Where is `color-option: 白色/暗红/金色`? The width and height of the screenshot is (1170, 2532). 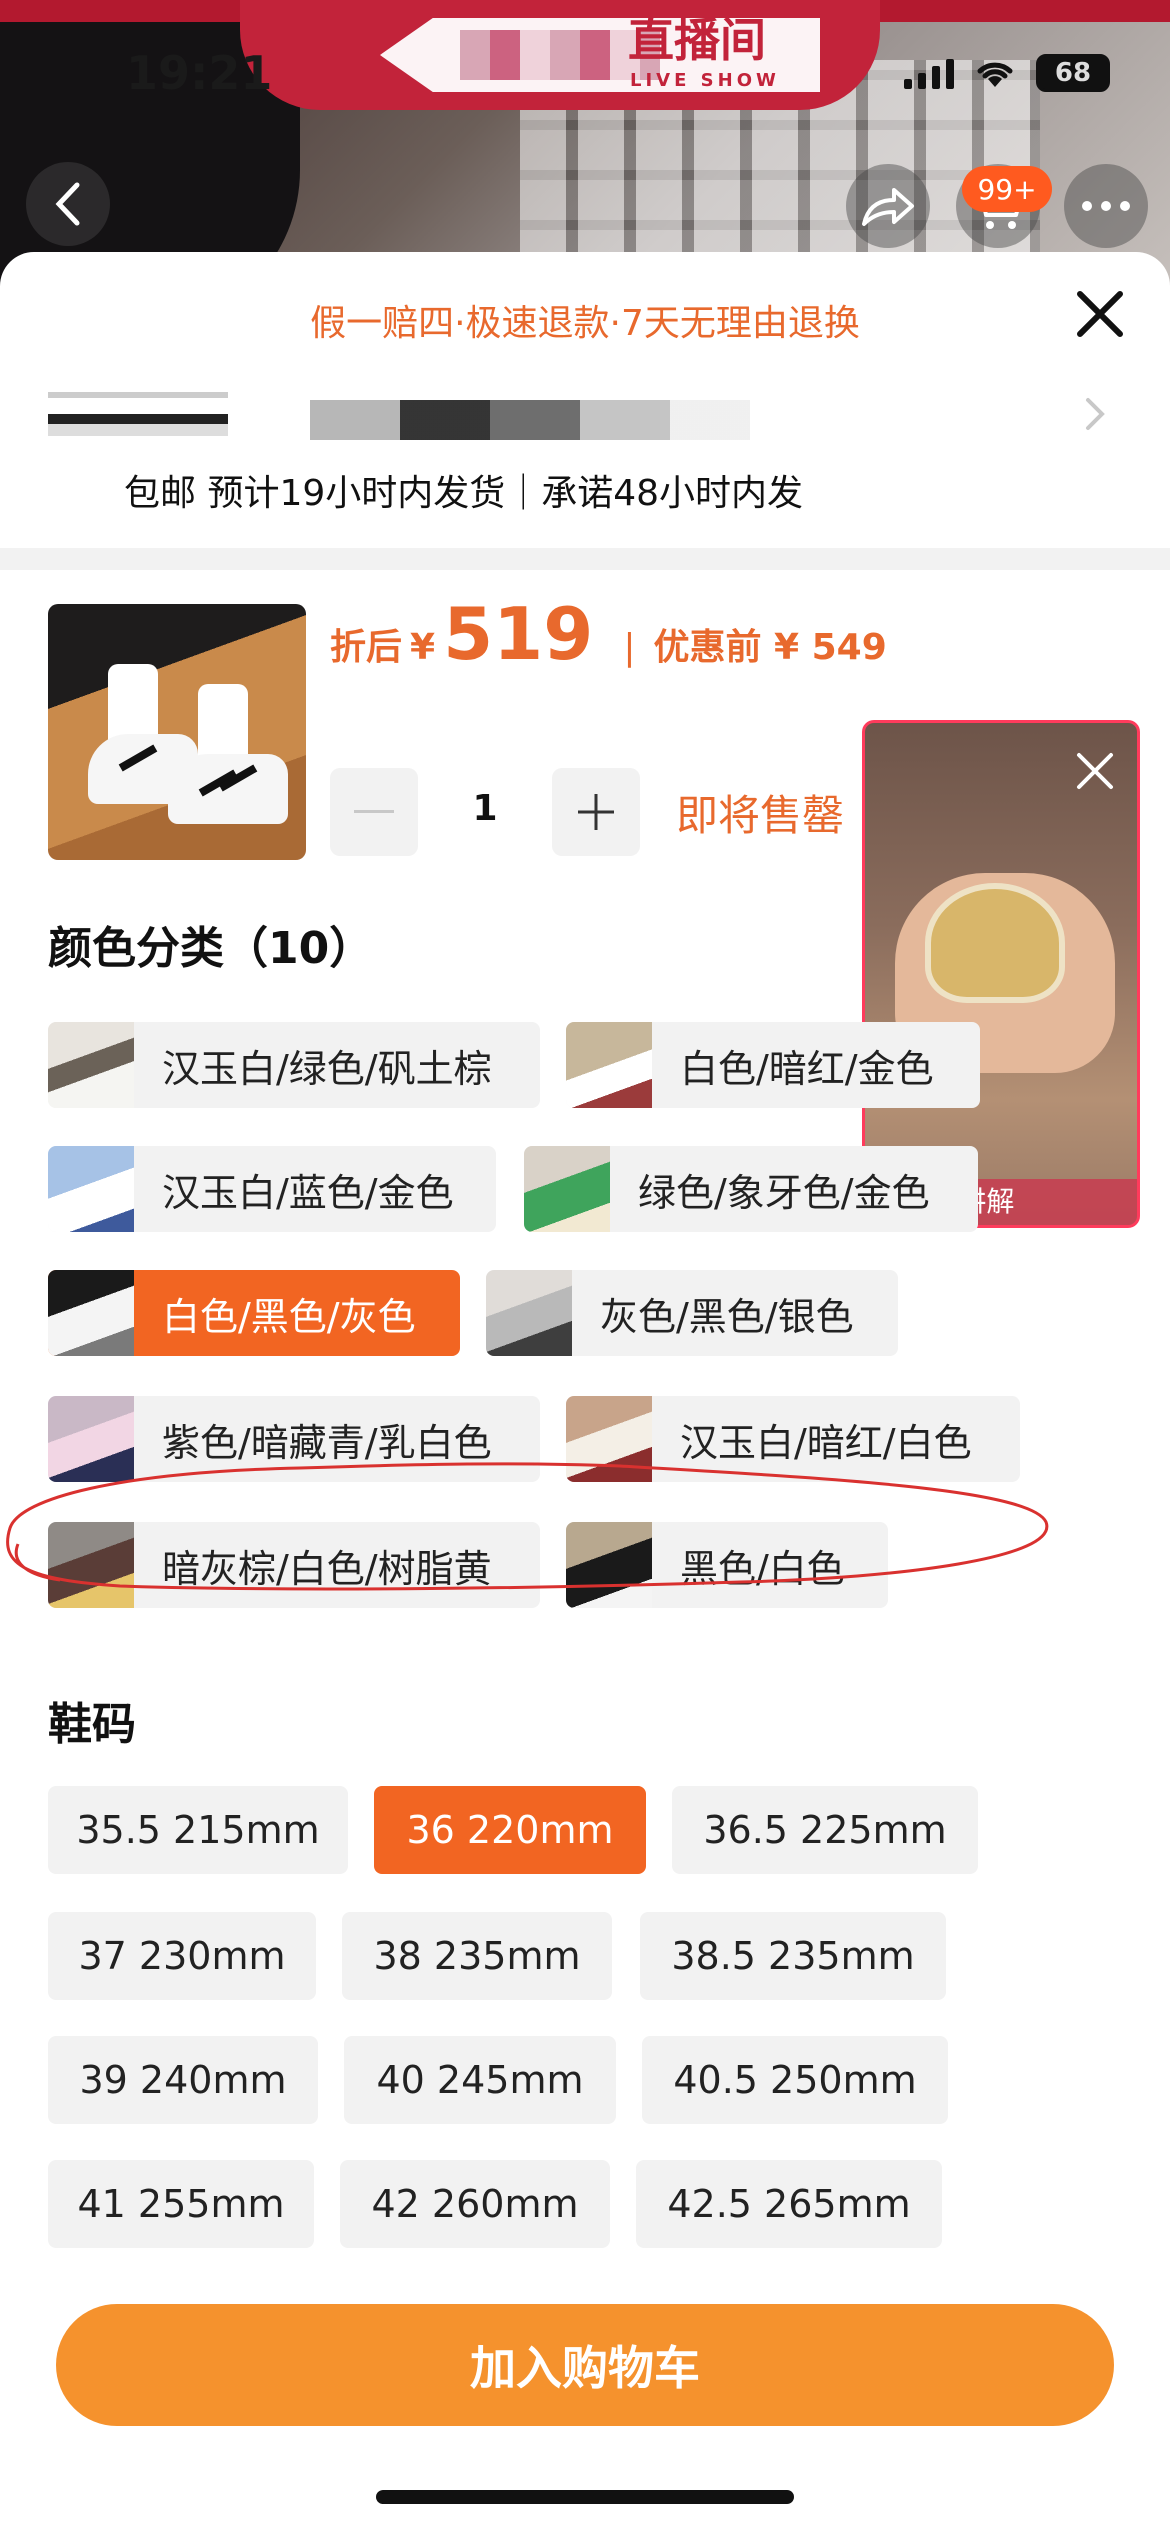 color-option: 白色/暗红/金色 is located at coordinates (773, 1065).